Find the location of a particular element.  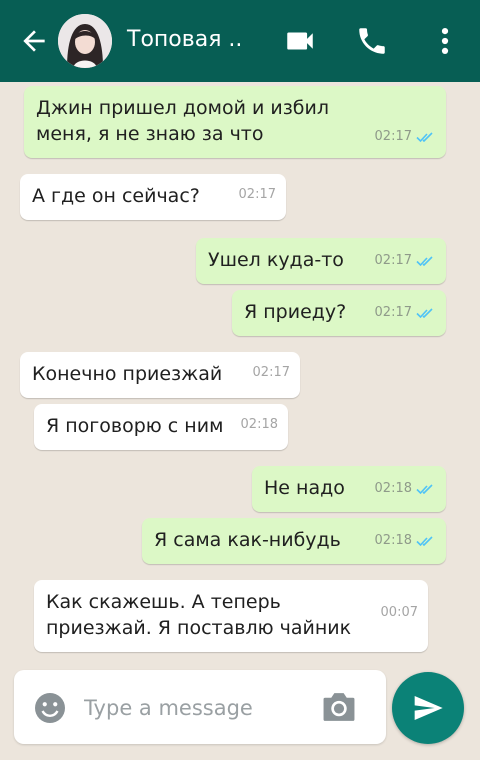

chat-header: Топовая .. is located at coordinates (240, 41).